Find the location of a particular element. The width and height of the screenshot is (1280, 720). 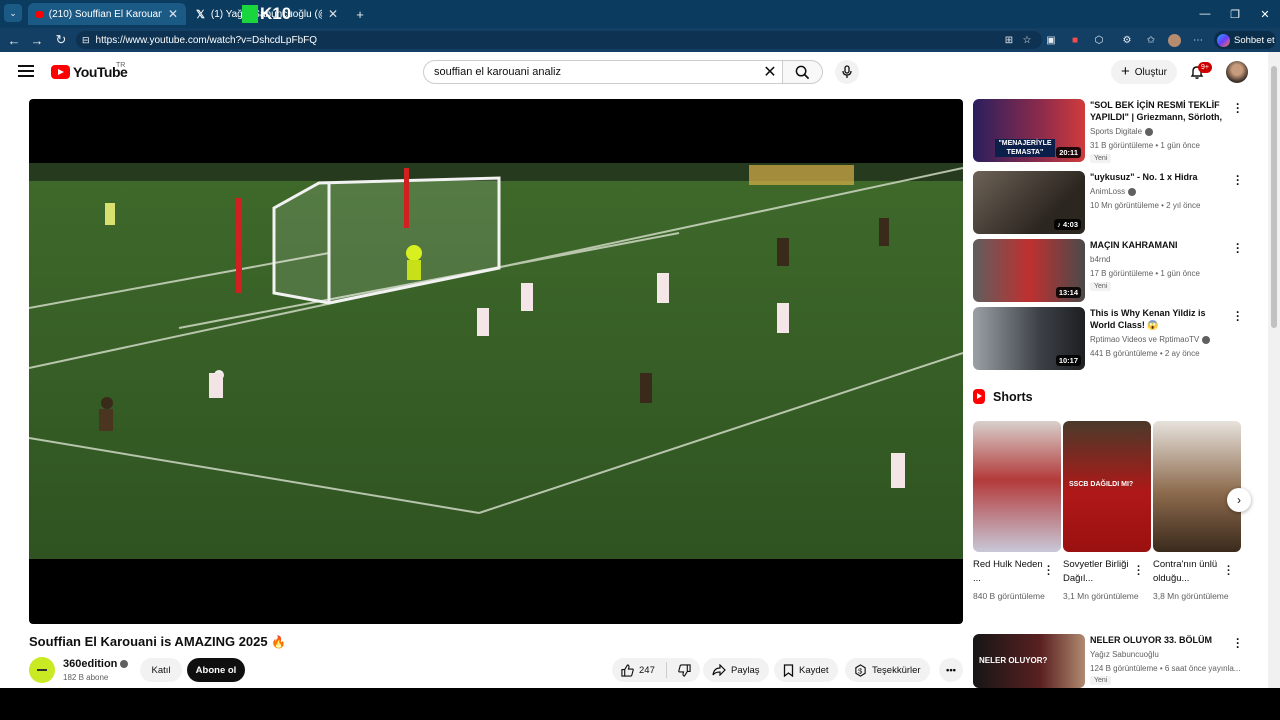

save-button: Kaydet is located at coordinates (806, 670).